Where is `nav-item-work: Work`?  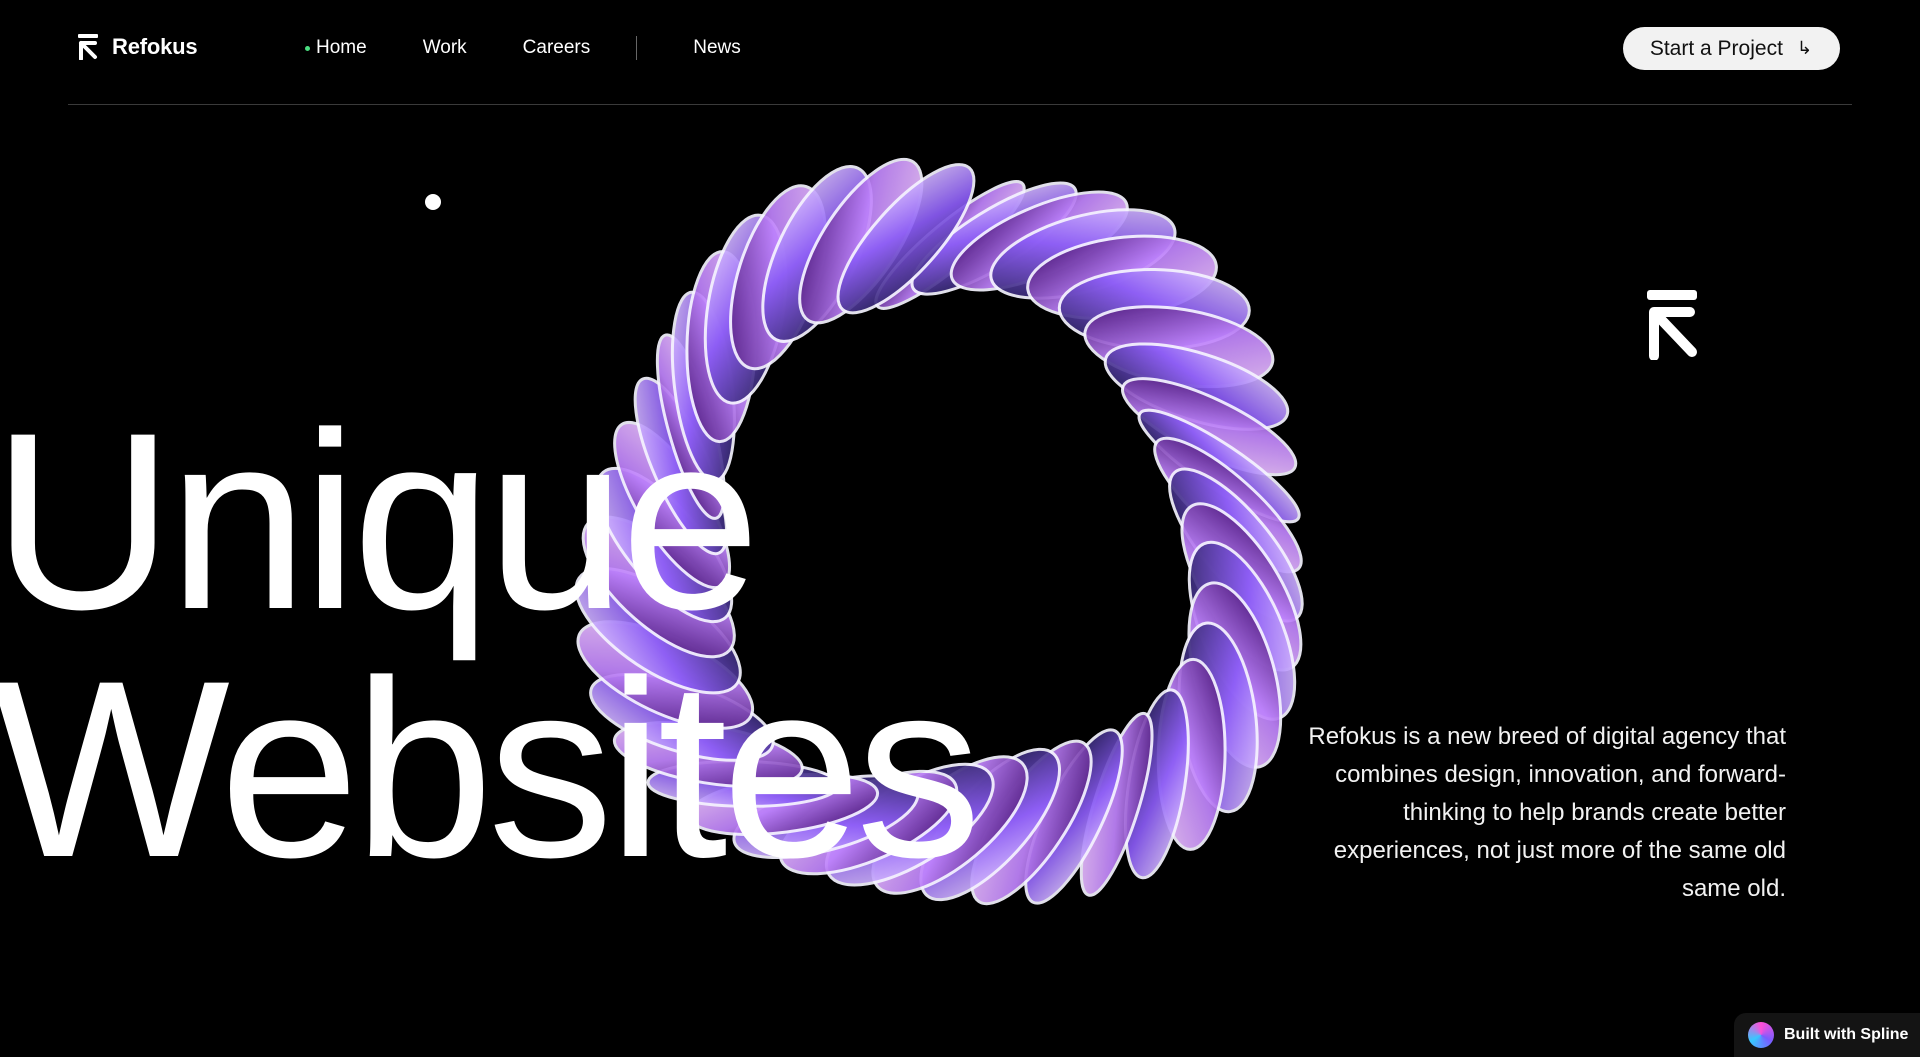 nav-item-work: Work is located at coordinates (445, 48).